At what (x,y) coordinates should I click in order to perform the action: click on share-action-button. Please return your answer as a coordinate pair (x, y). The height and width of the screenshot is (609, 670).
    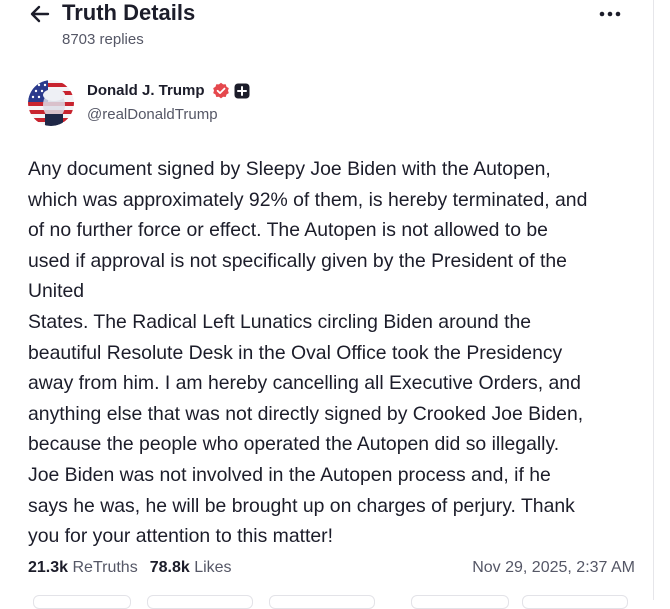
    Looking at the image, I should click on (460, 602).